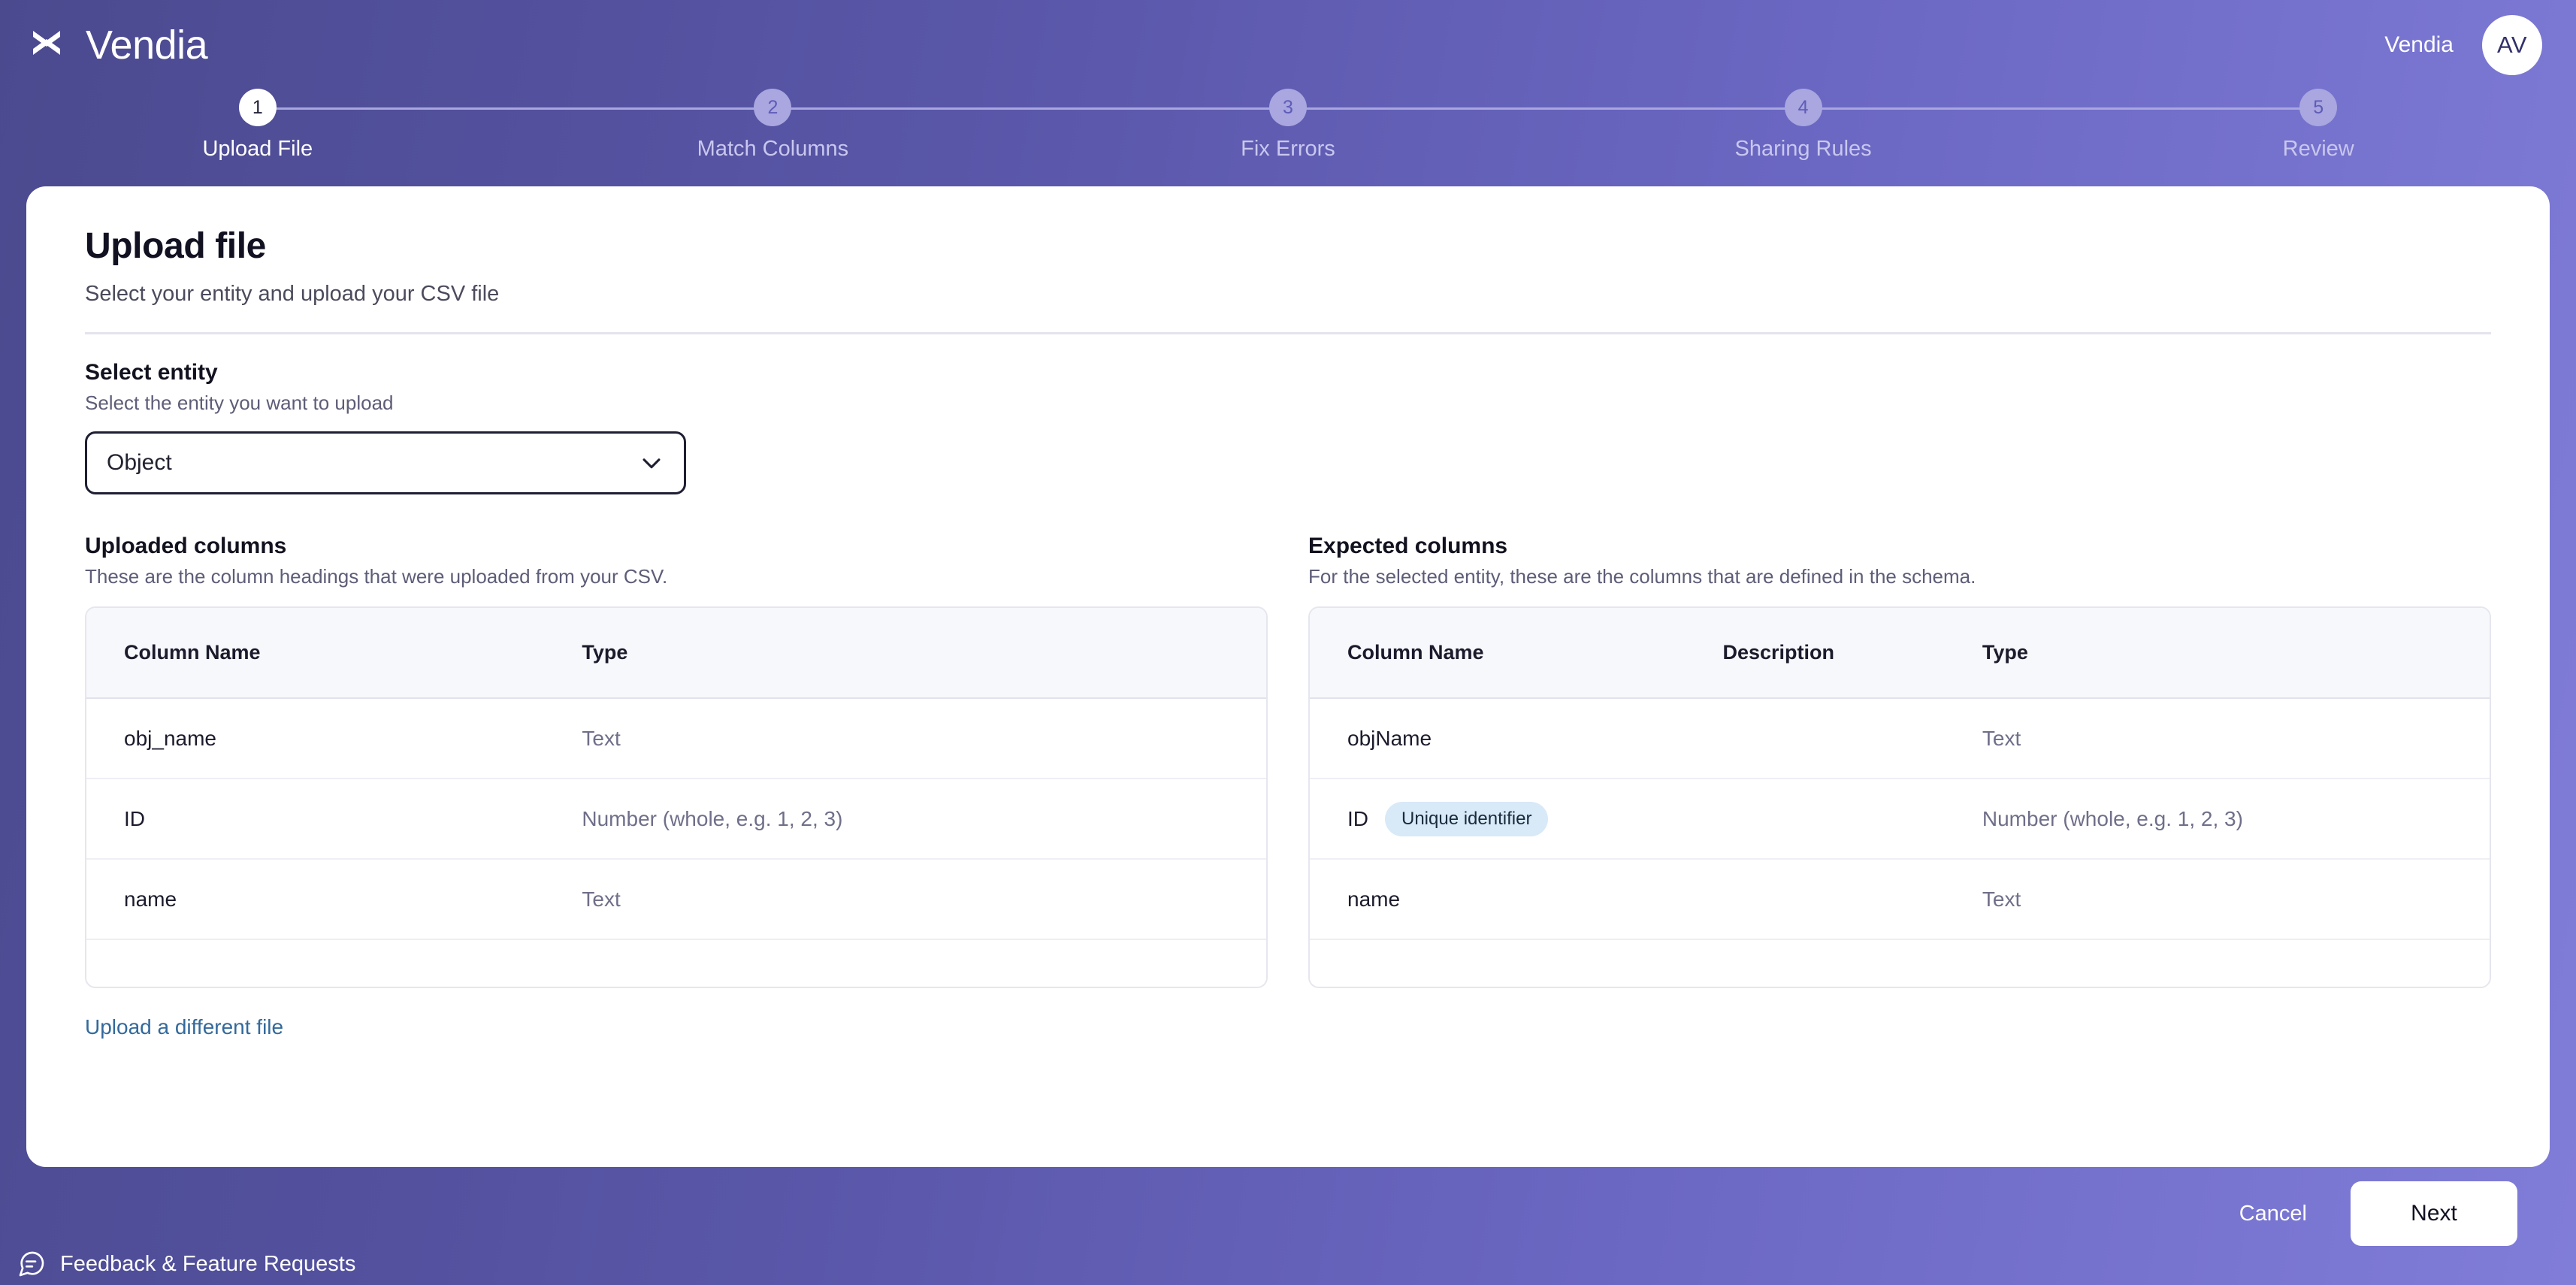 This screenshot has width=2576, height=1285. I want to click on stepper-step-label: Fix Errors, so click(1288, 149).